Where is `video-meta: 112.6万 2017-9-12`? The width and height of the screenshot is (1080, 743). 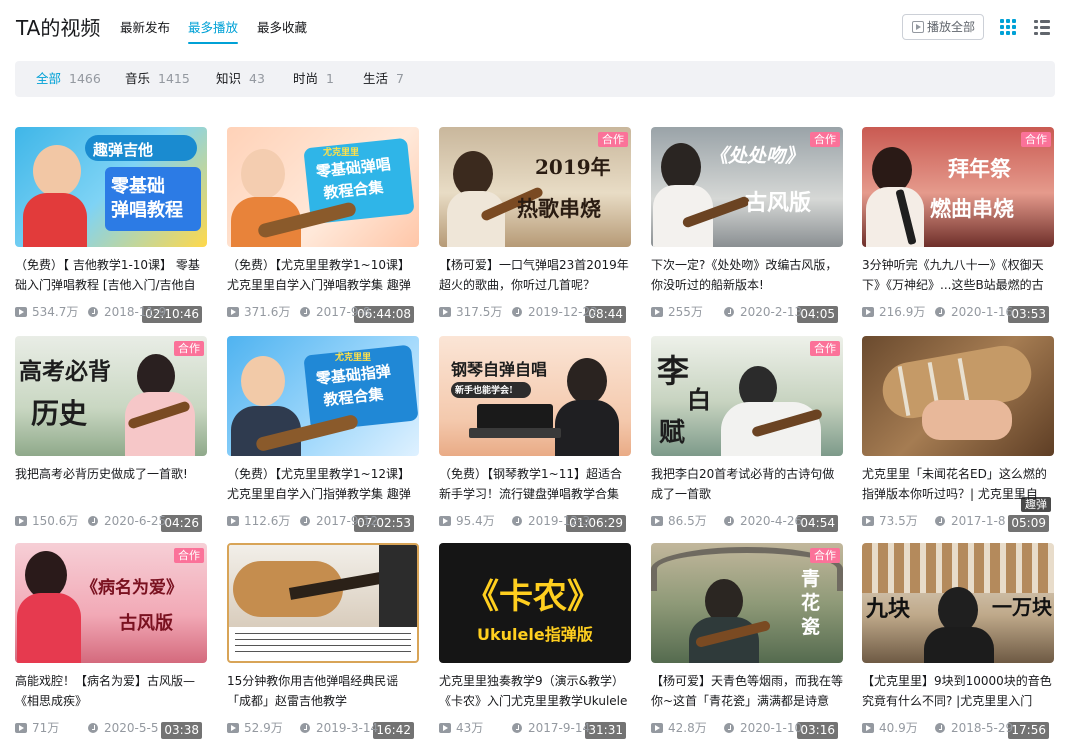
video-meta: 112.6万 2017-9-12 is located at coordinates (323, 521).